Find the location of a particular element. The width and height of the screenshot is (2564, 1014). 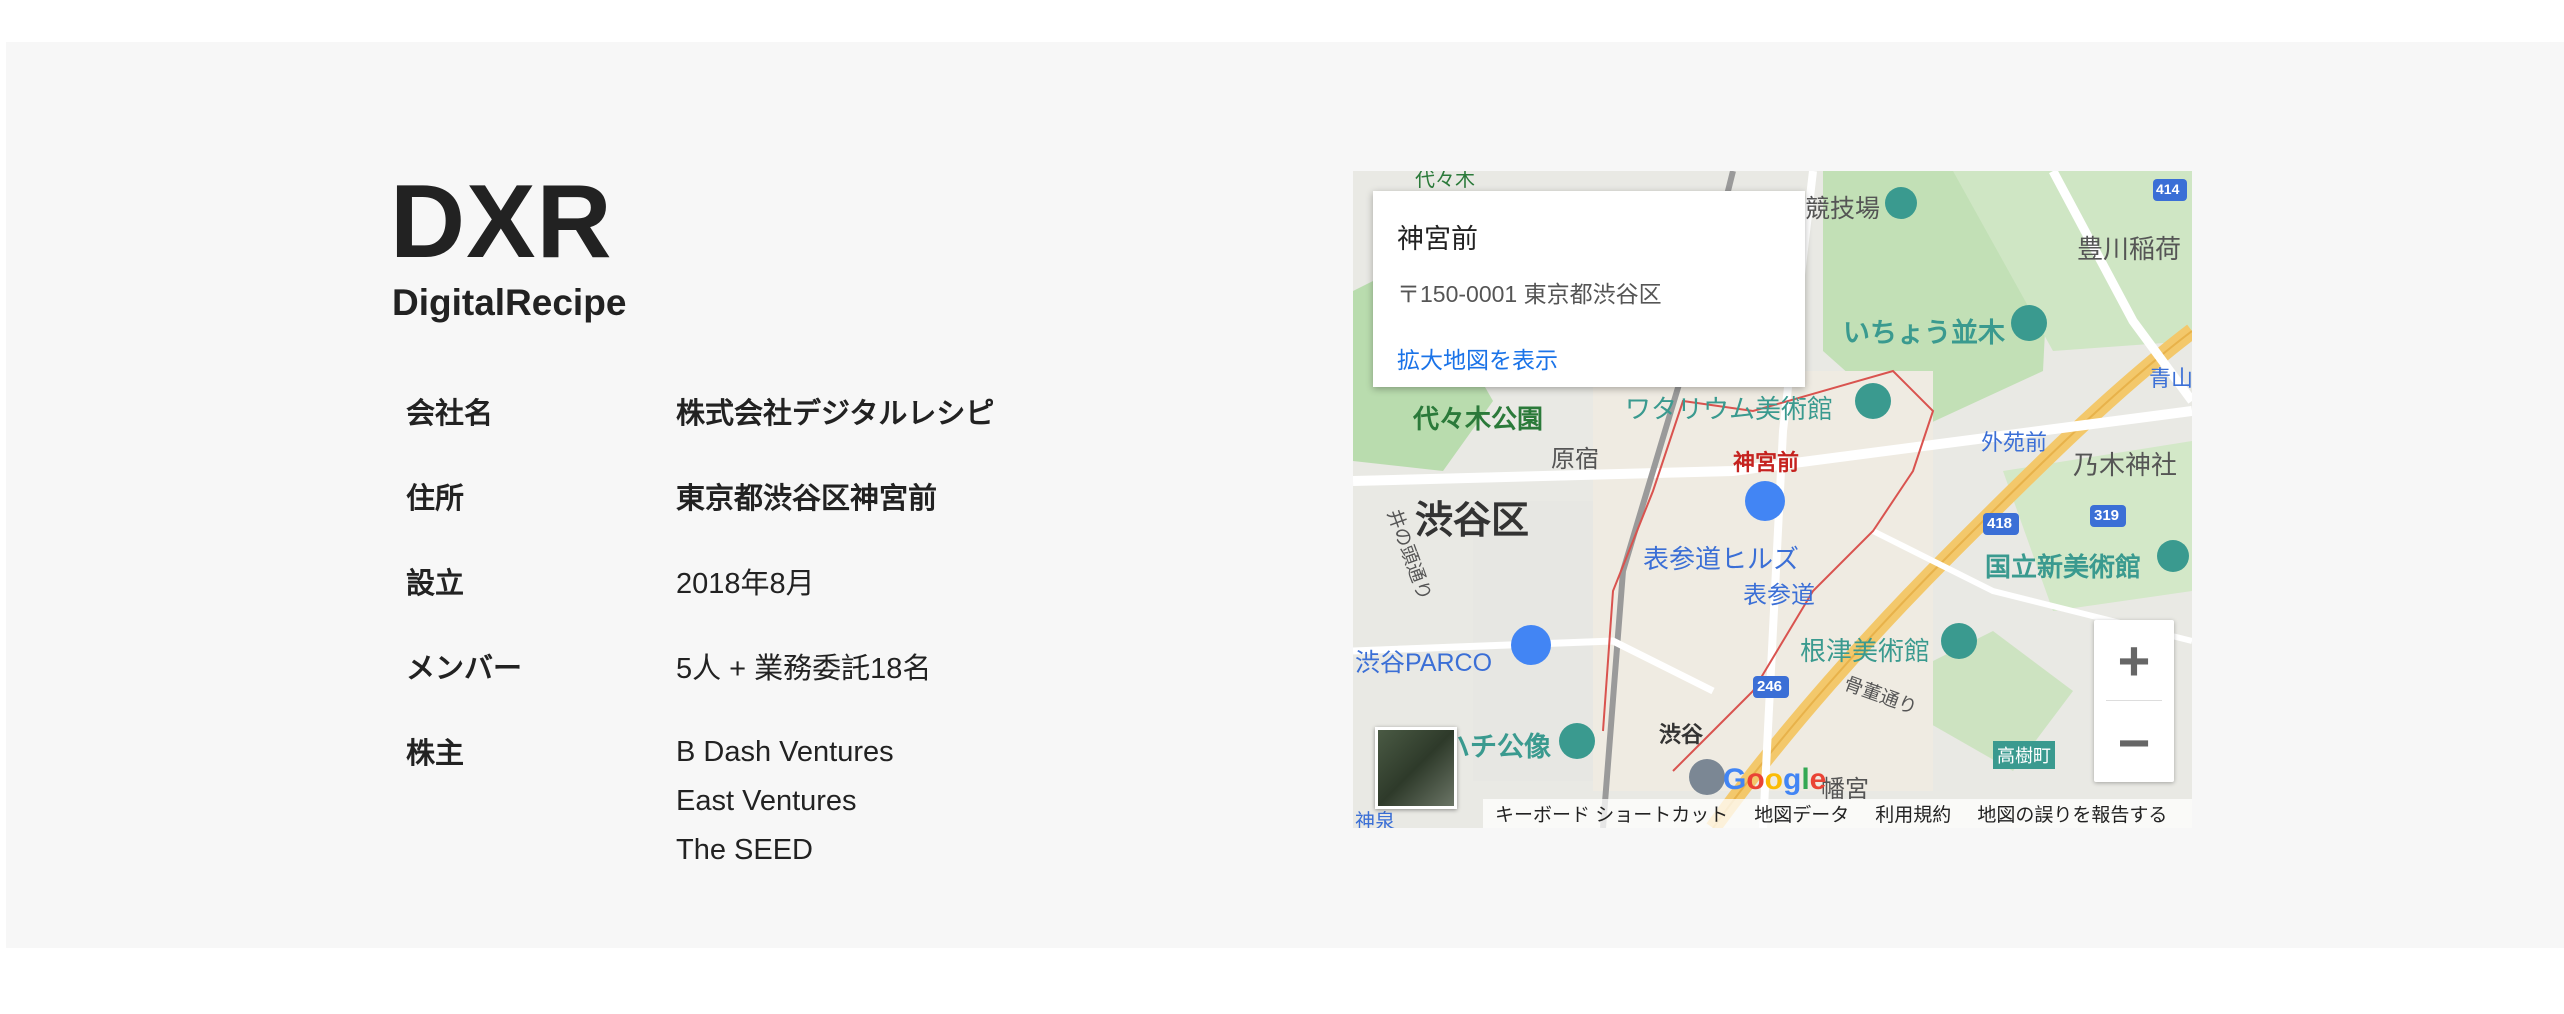

map-label-nezu: 根津美術館 is located at coordinates (1865, 651).